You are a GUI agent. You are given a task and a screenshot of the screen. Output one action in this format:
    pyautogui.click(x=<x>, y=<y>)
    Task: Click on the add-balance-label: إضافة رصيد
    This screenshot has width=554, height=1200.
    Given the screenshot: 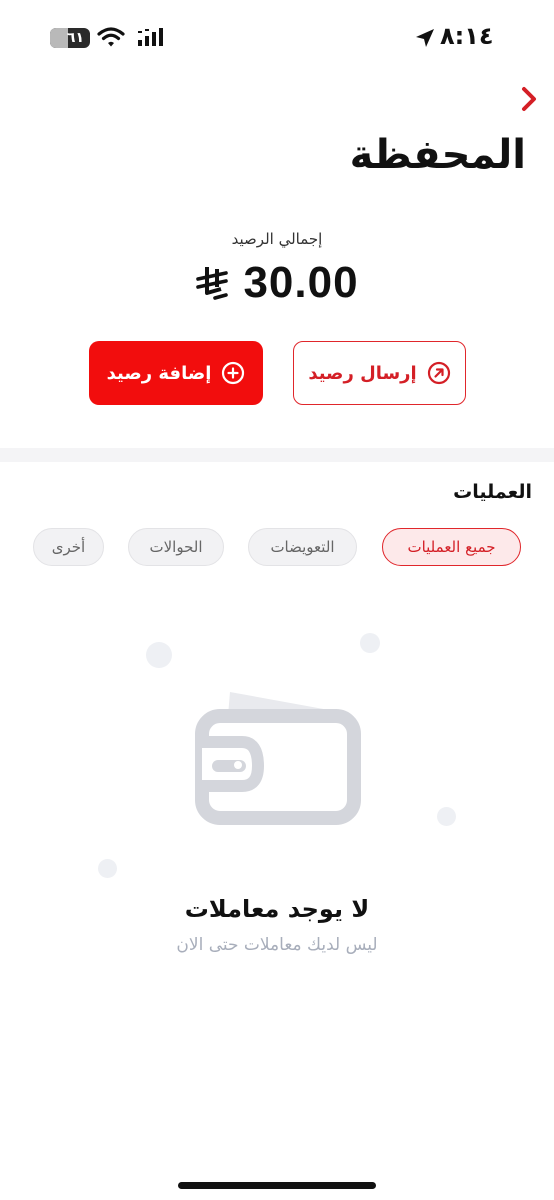 What is the action you would take?
    pyautogui.click(x=159, y=373)
    